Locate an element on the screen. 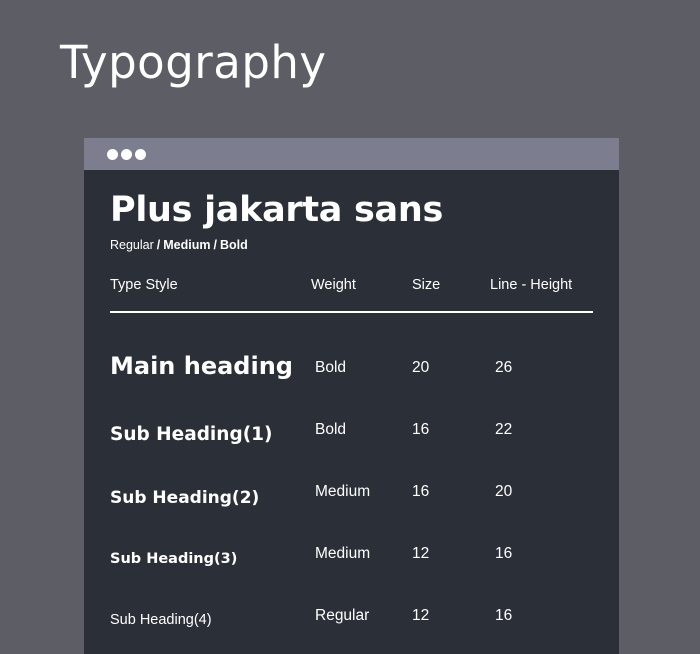 The height and width of the screenshot is (654, 700). row-sub-heading-3-style: Sub Heading(3) is located at coordinates (174, 559).